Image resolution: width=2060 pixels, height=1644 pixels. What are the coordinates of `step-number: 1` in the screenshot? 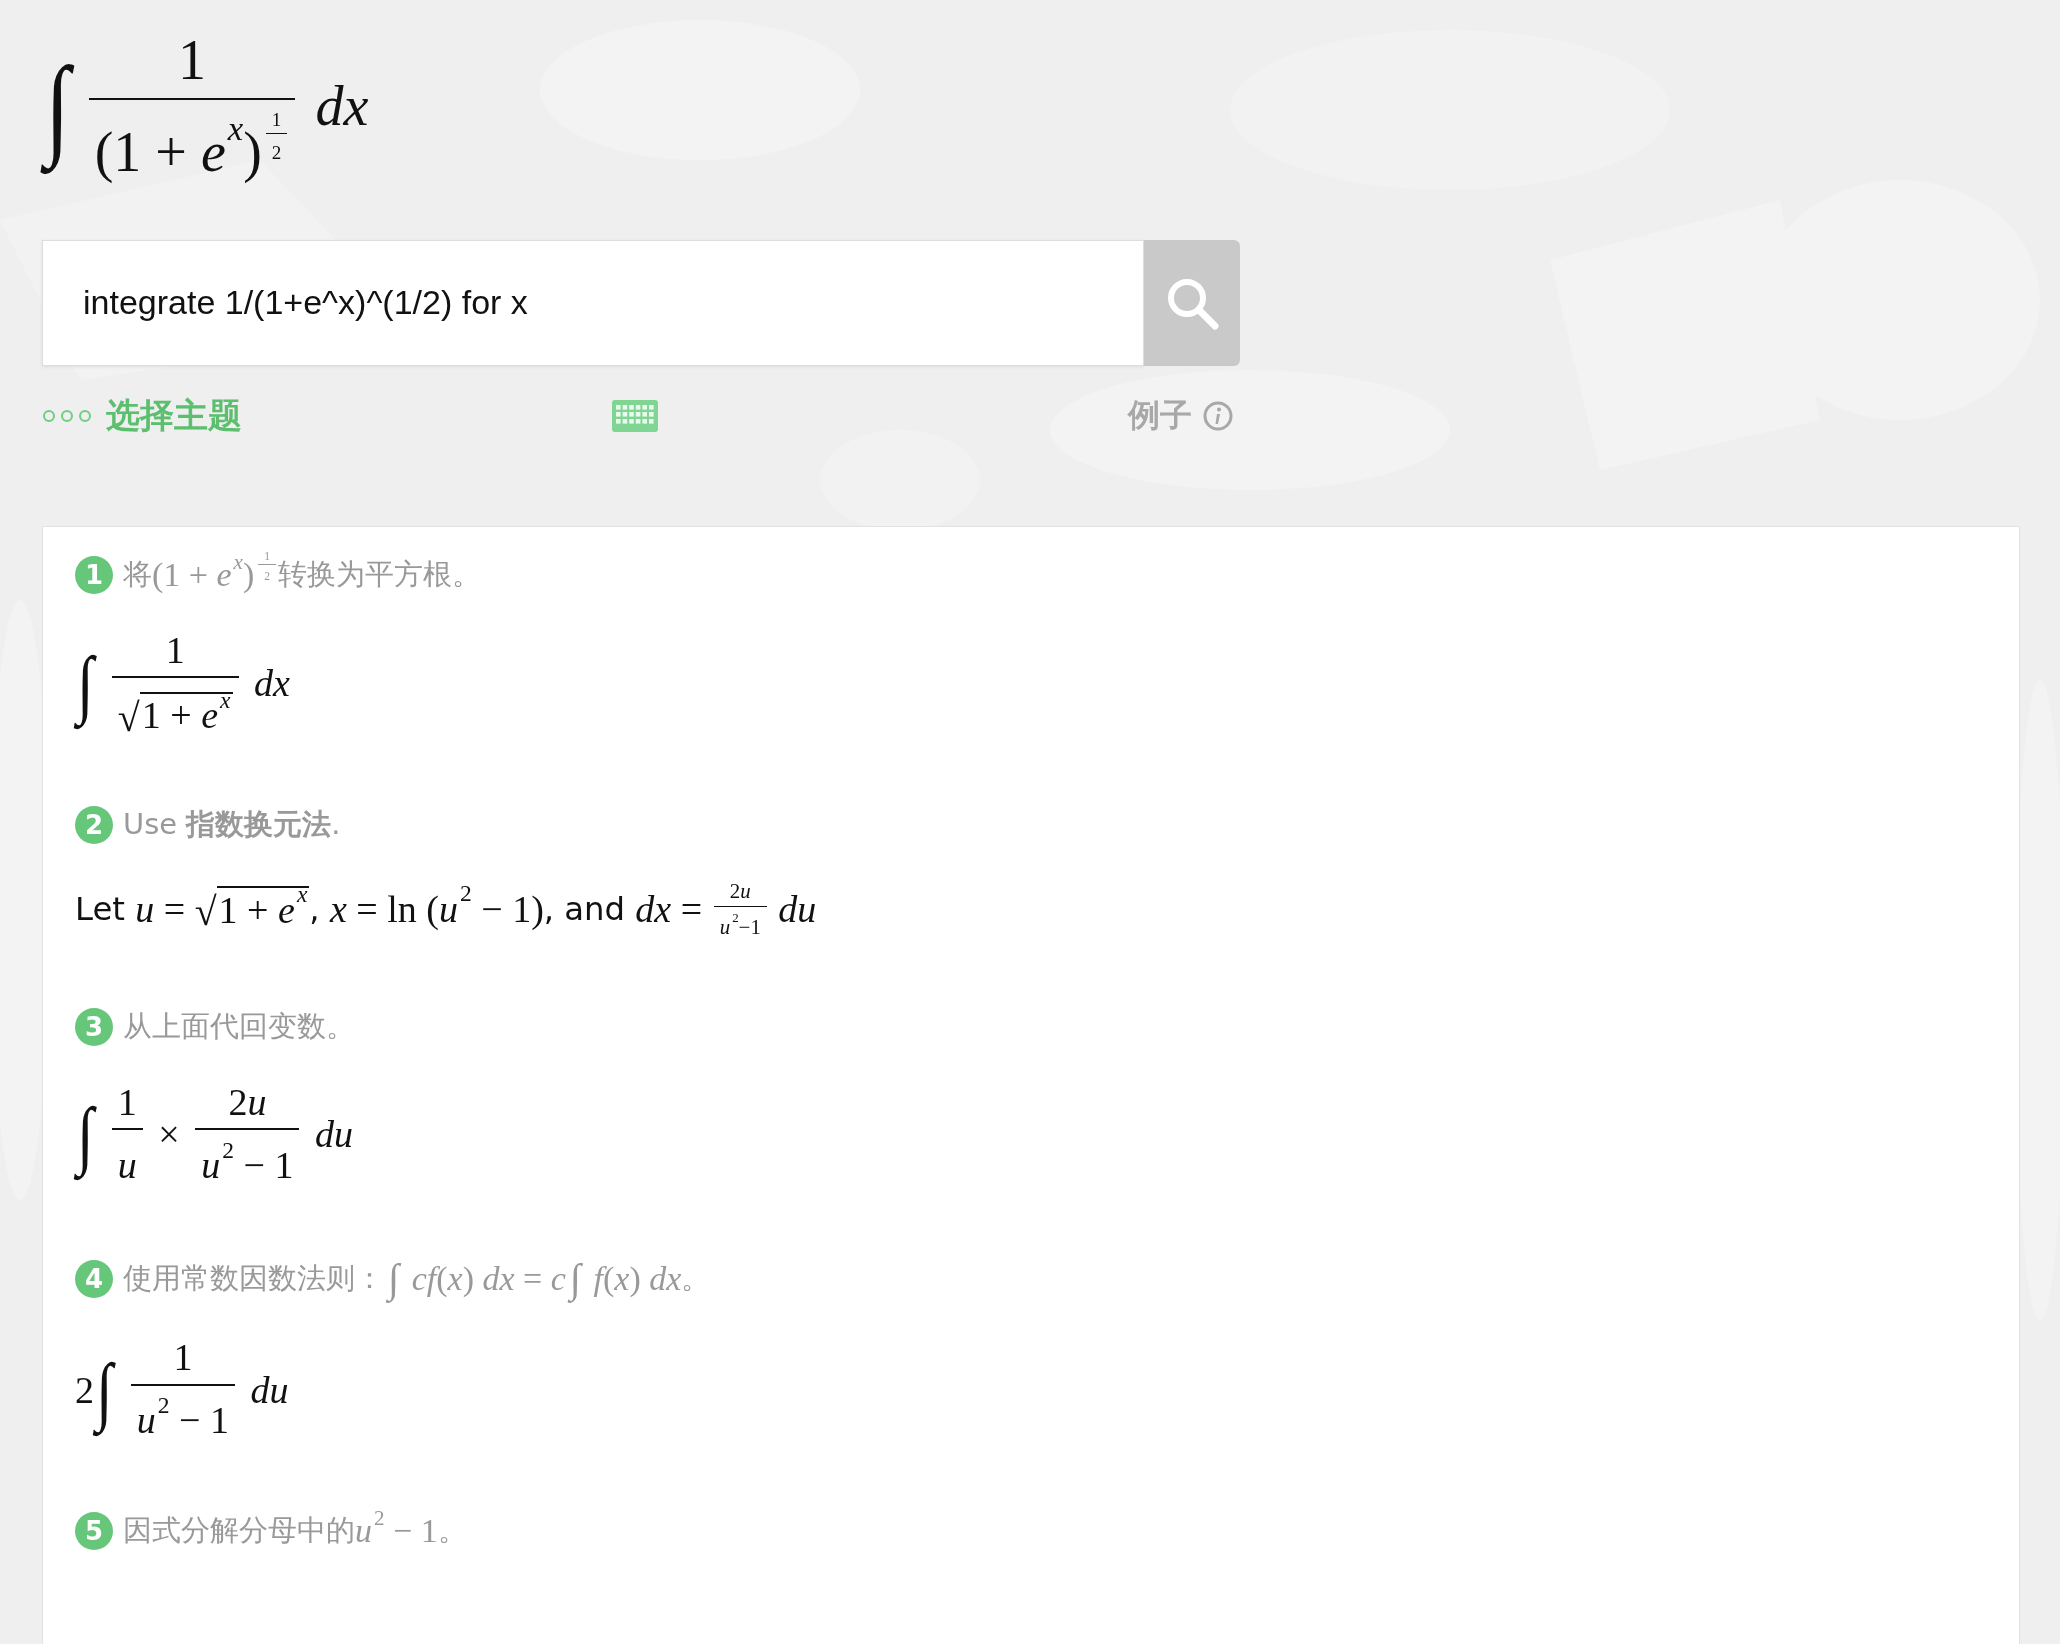 It's located at (94, 574).